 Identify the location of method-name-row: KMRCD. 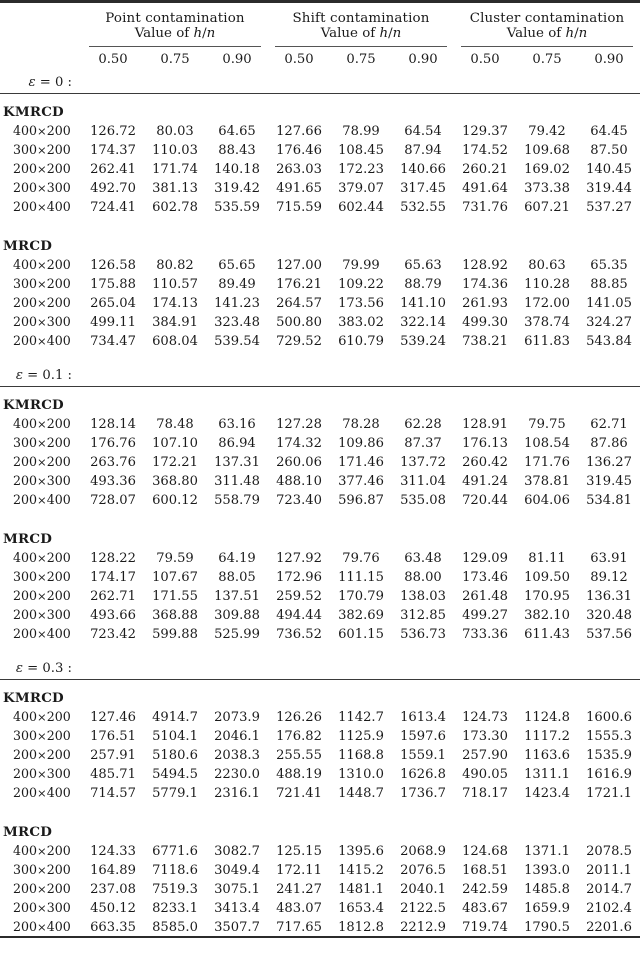
(320, 402).